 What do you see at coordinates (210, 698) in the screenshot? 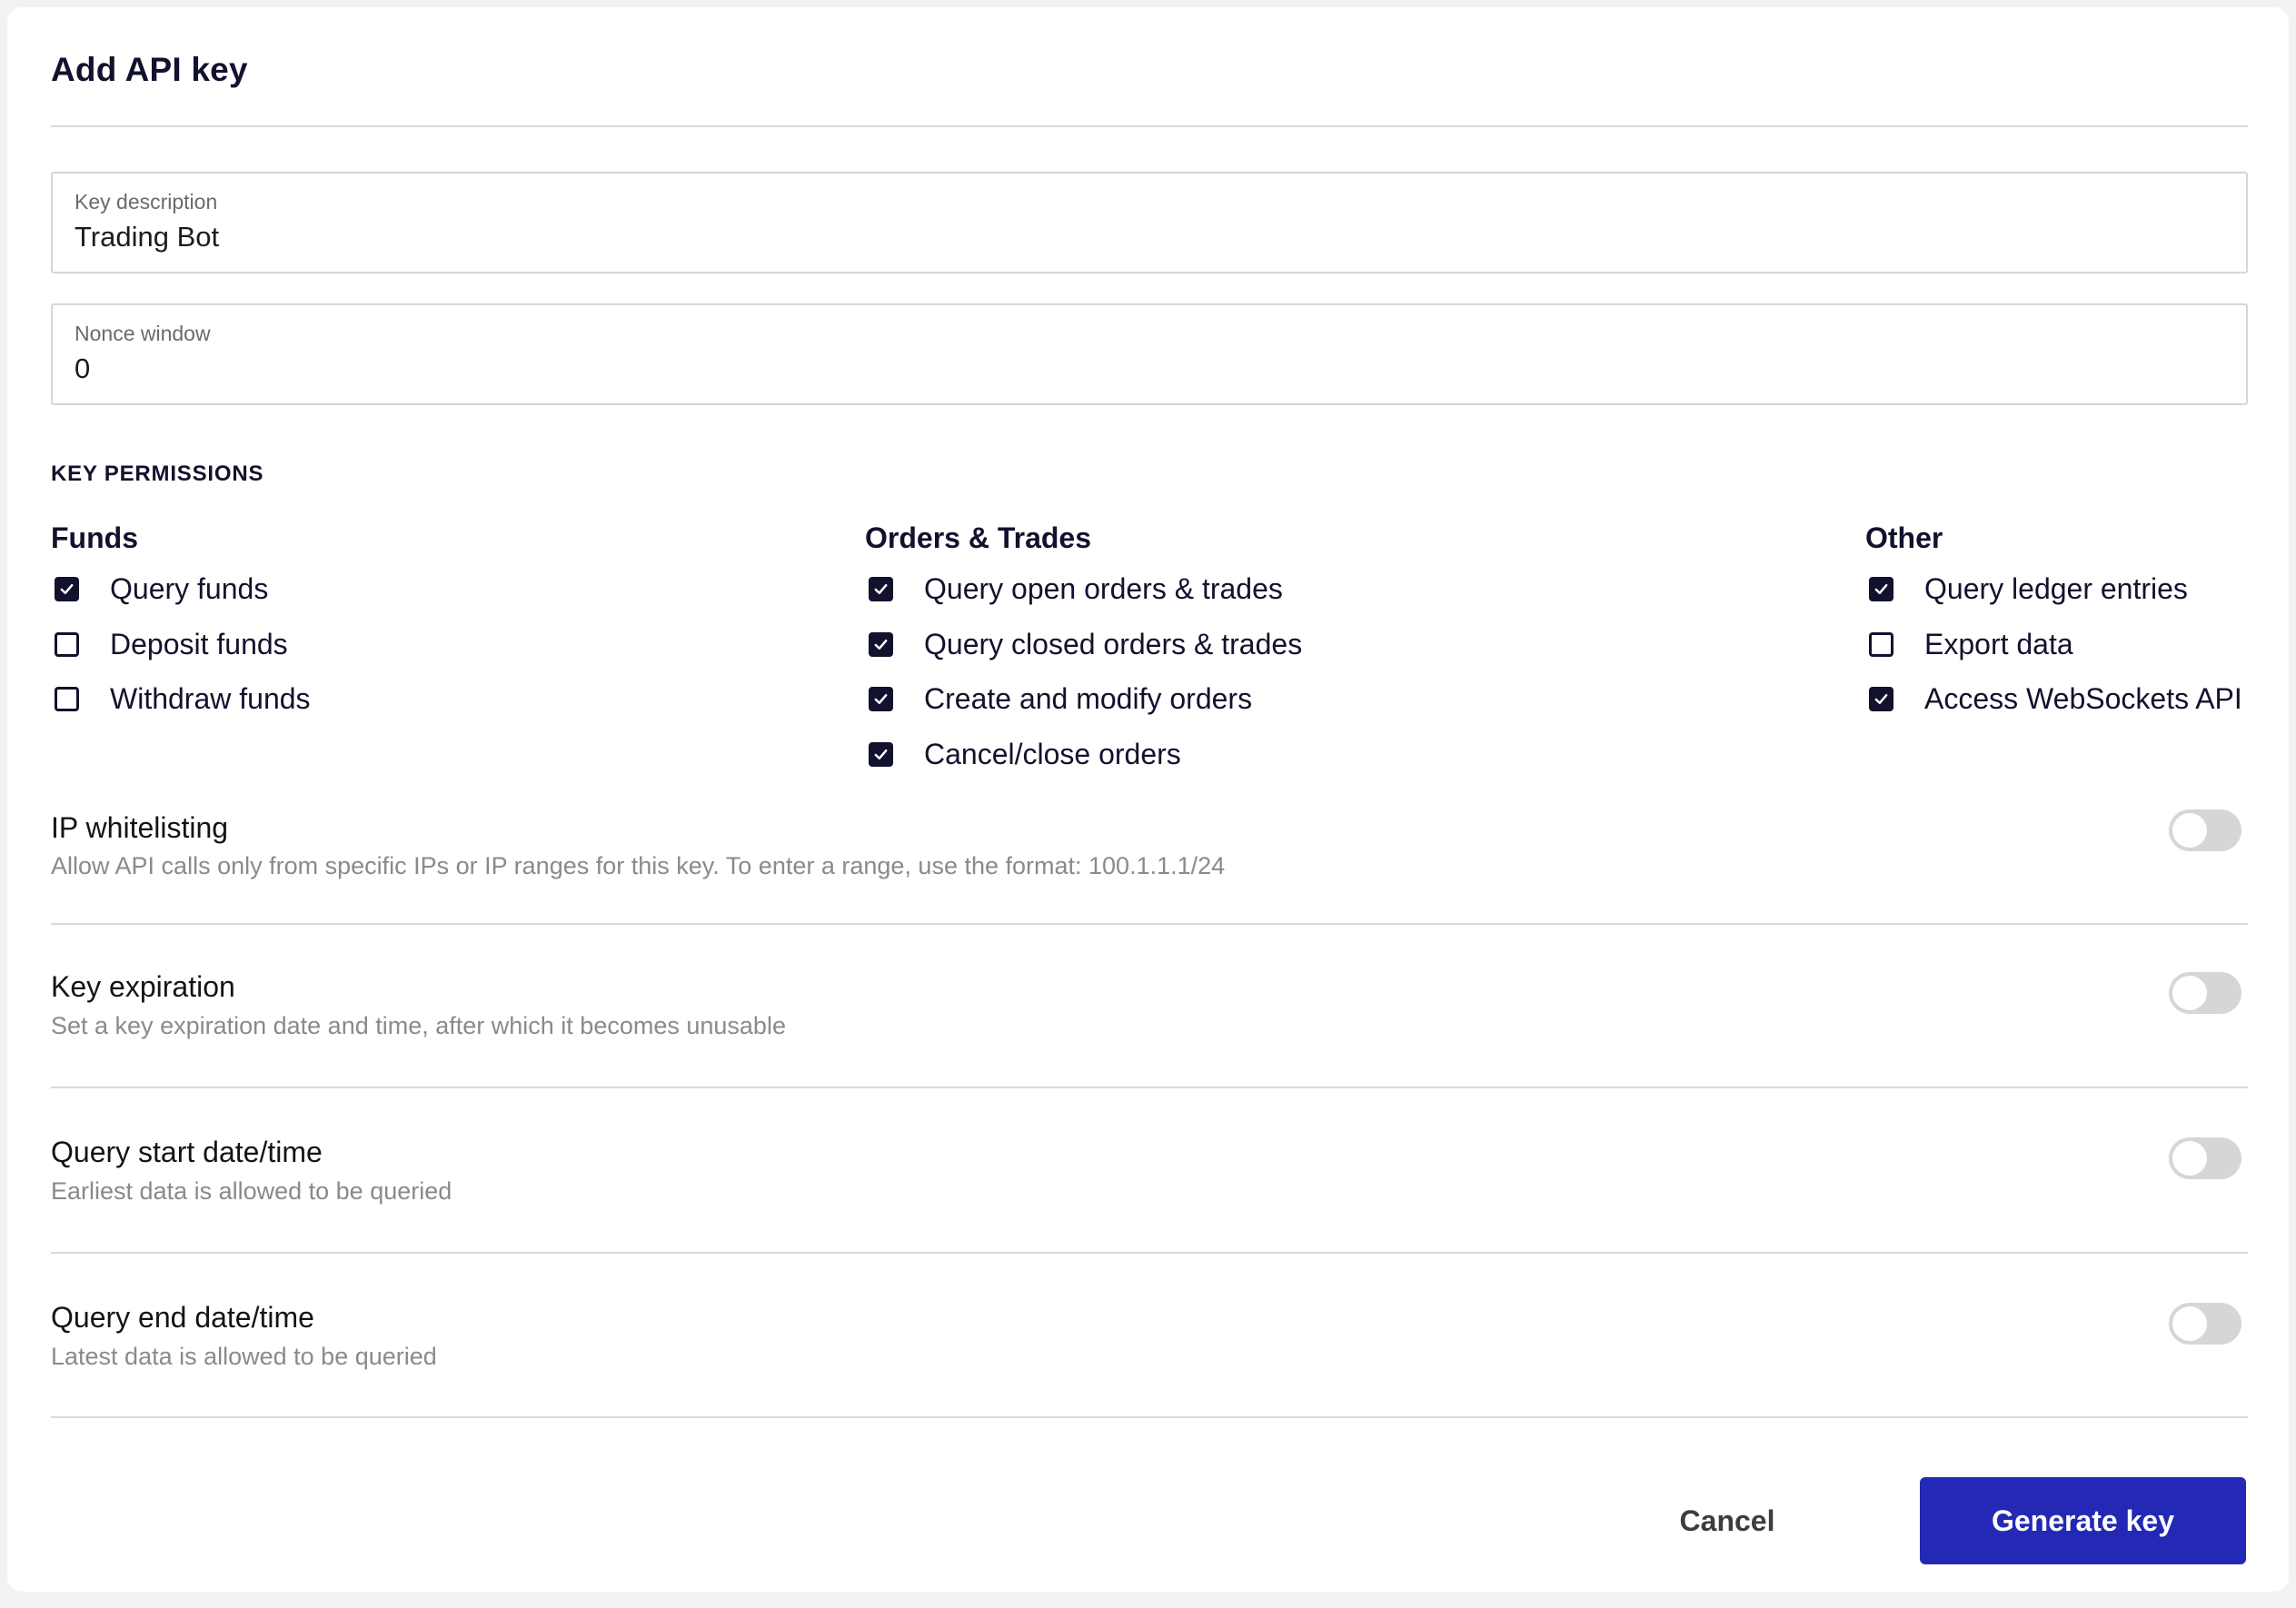
I see `permission-label: Withdraw funds` at bounding box center [210, 698].